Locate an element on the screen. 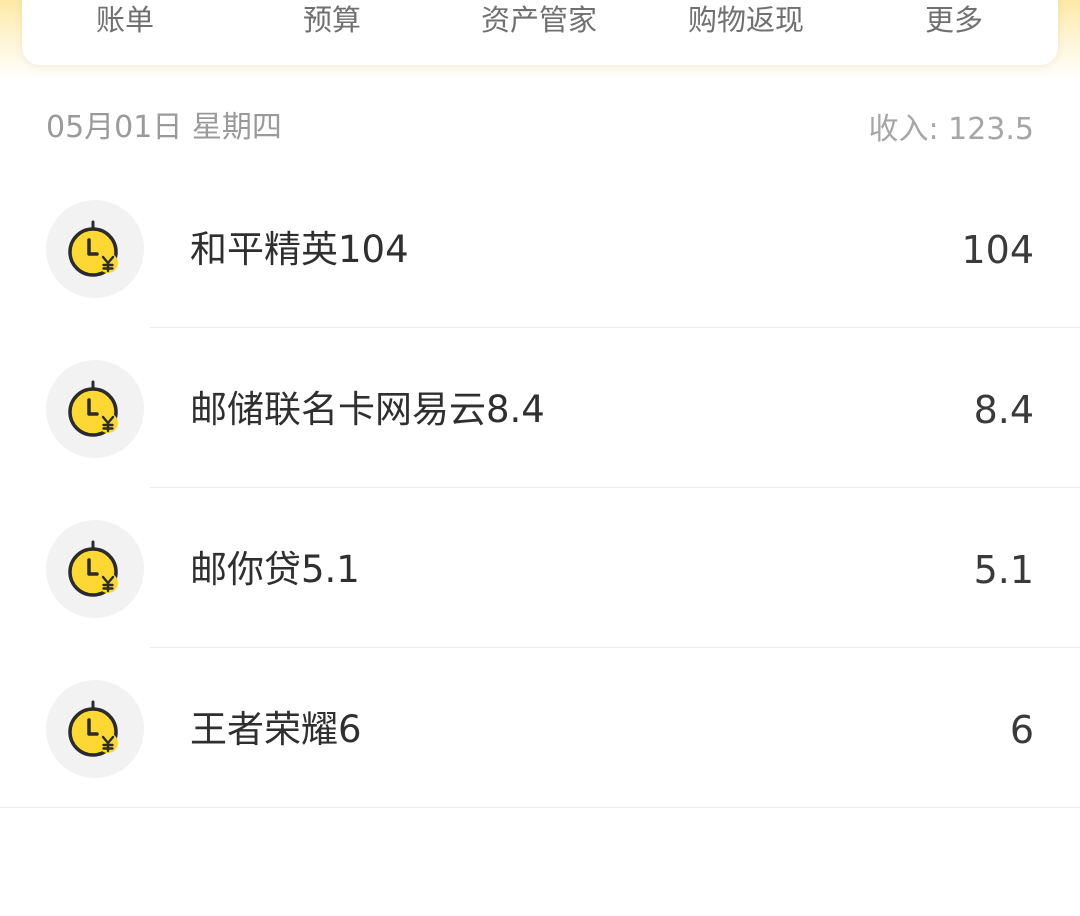 This screenshot has height=916, width=1080. transaction-amount: 8.4 is located at coordinates (1003, 410).